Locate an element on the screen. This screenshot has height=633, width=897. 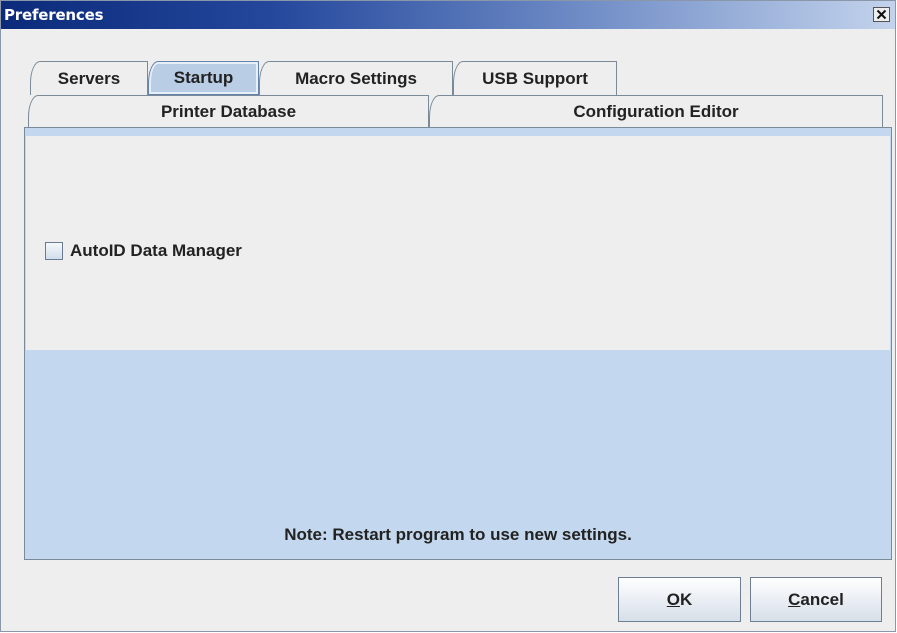
checkbox-label: AutoID Data Manager is located at coordinates (156, 250).